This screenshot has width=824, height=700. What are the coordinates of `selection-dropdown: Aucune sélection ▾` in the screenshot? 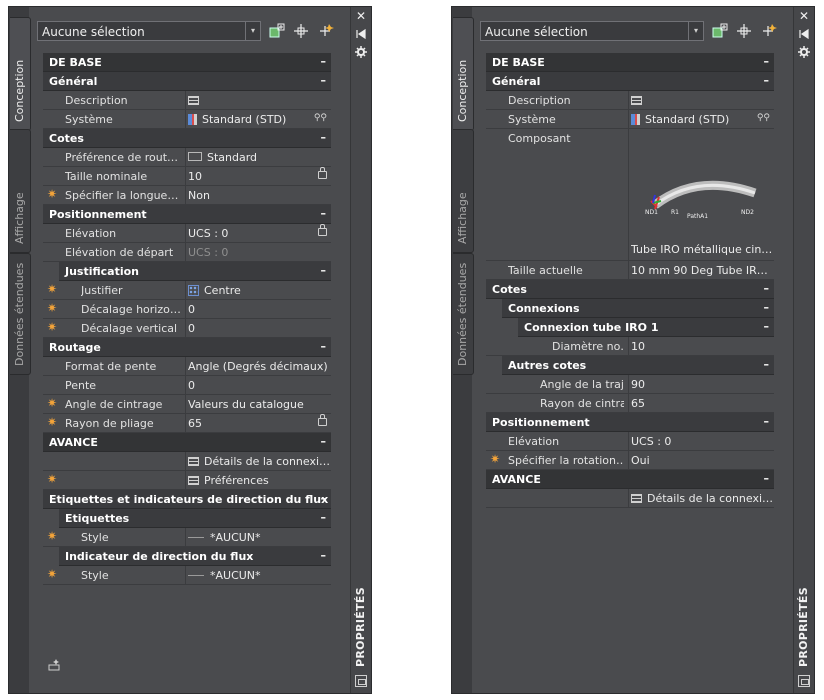 It's located at (149, 31).